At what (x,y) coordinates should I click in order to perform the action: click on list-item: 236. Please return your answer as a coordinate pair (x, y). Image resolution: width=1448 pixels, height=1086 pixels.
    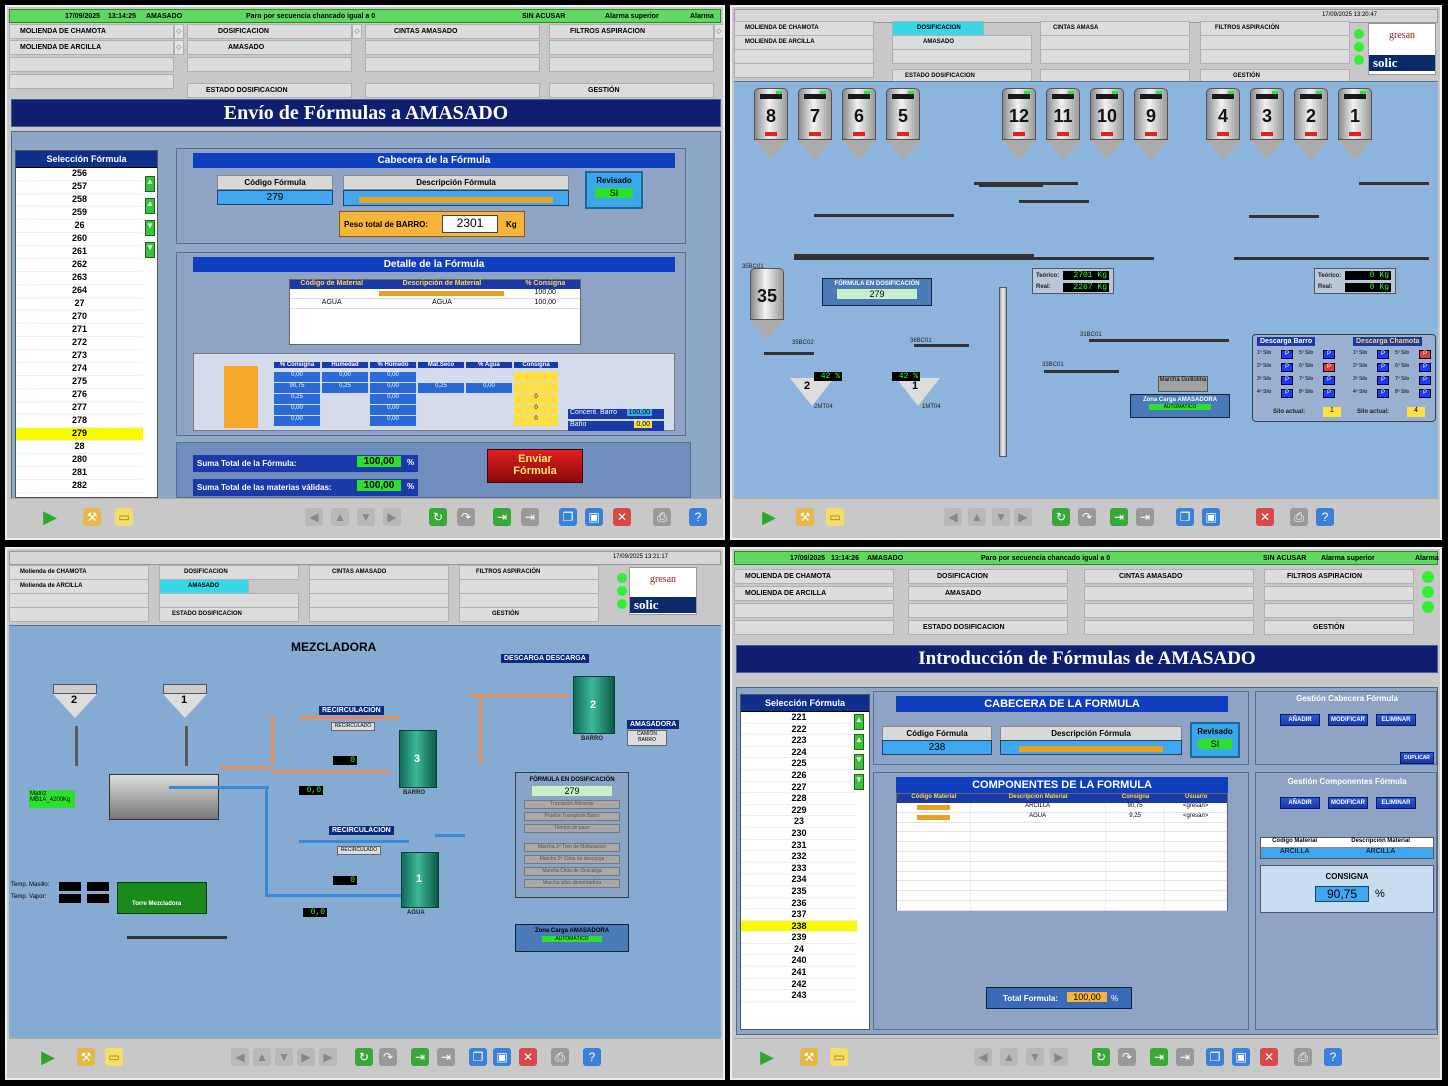
    Looking at the image, I should click on (799, 904).